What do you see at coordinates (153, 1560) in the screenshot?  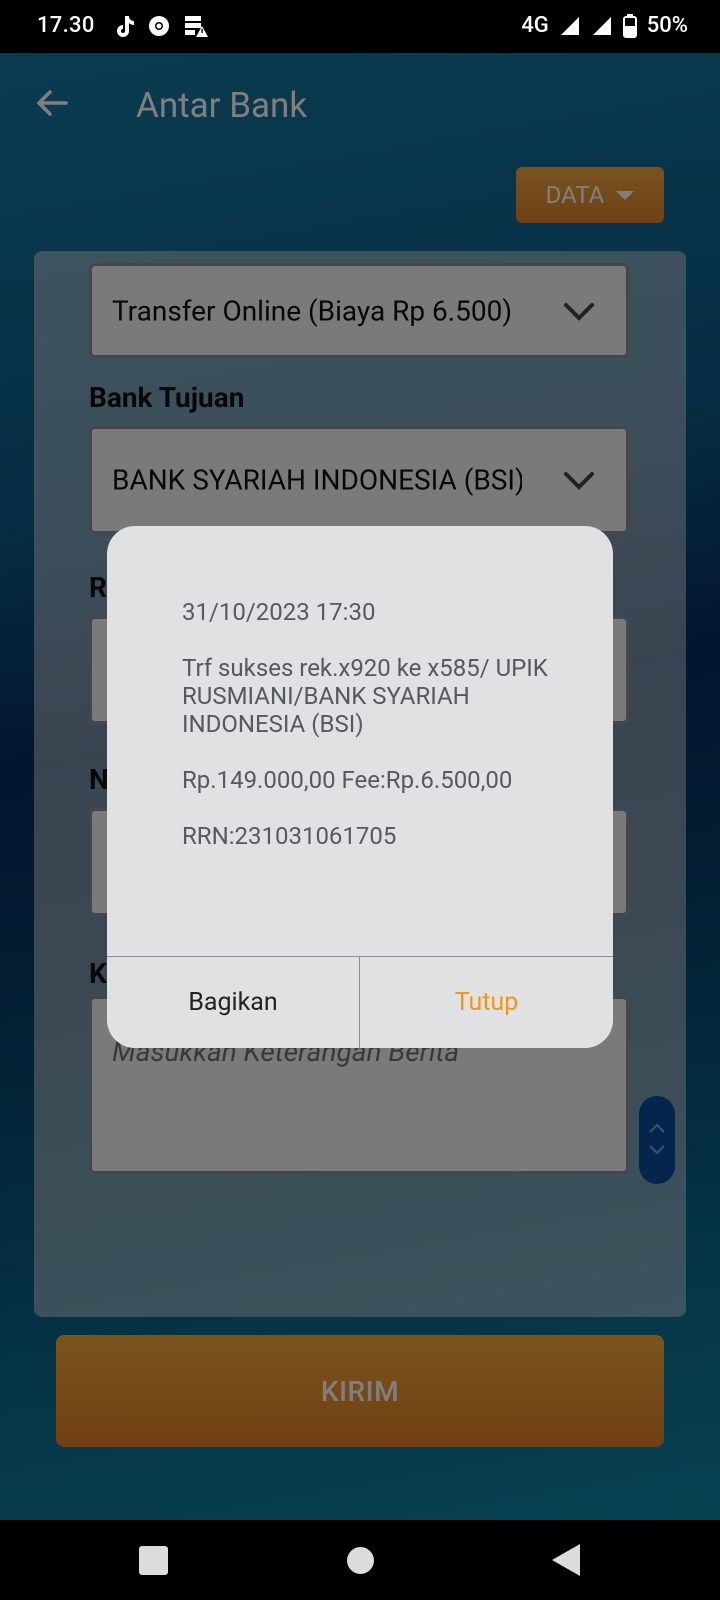 I see `recents-icon` at bounding box center [153, 1560].